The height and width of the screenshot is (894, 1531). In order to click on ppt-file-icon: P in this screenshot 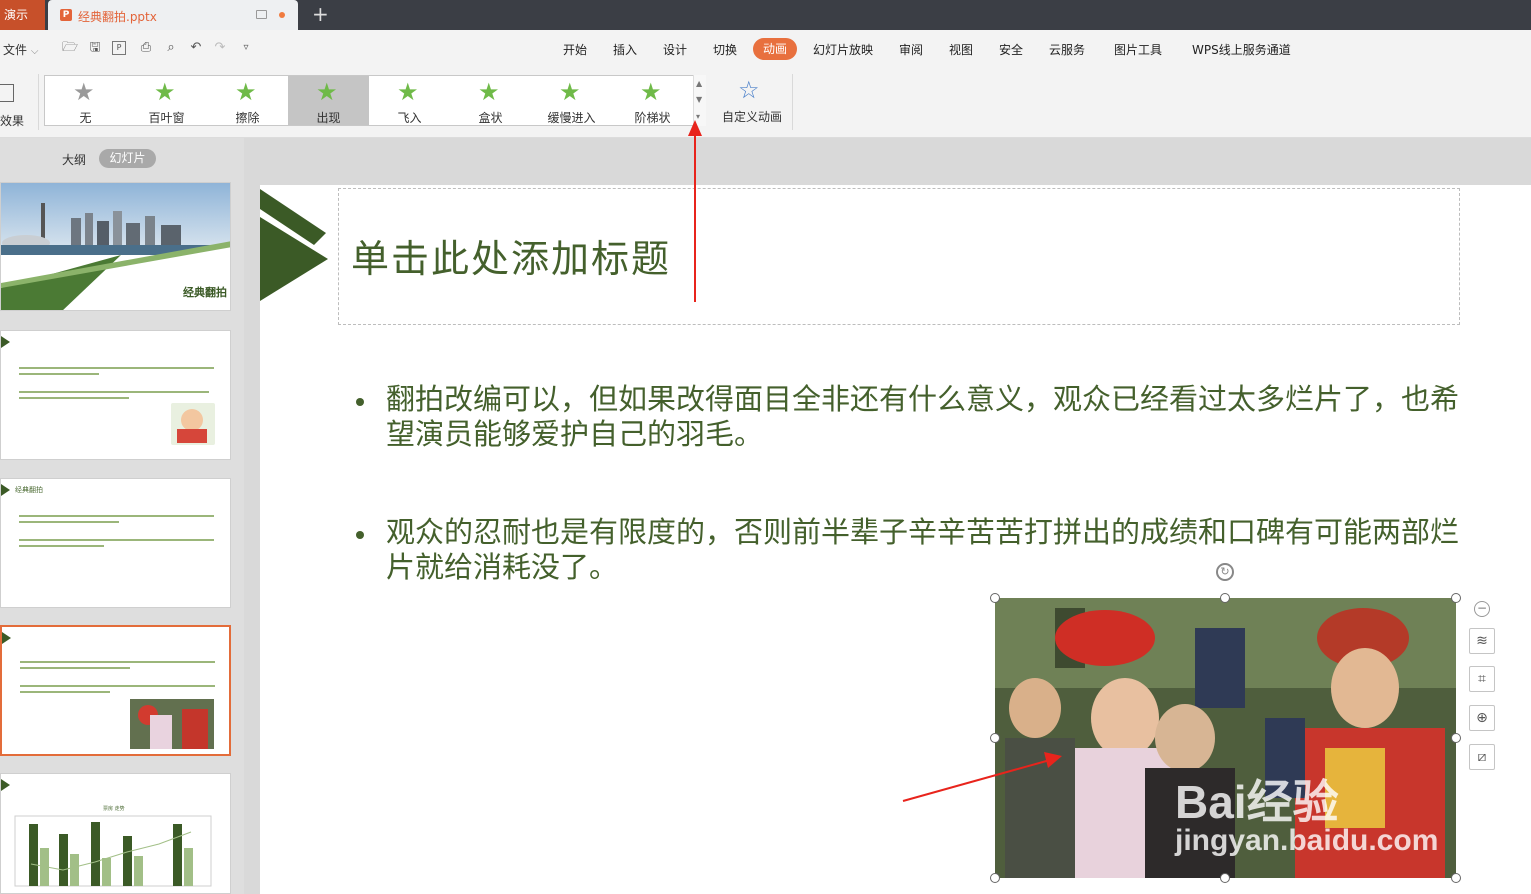, I will do `click(66, 15)`.